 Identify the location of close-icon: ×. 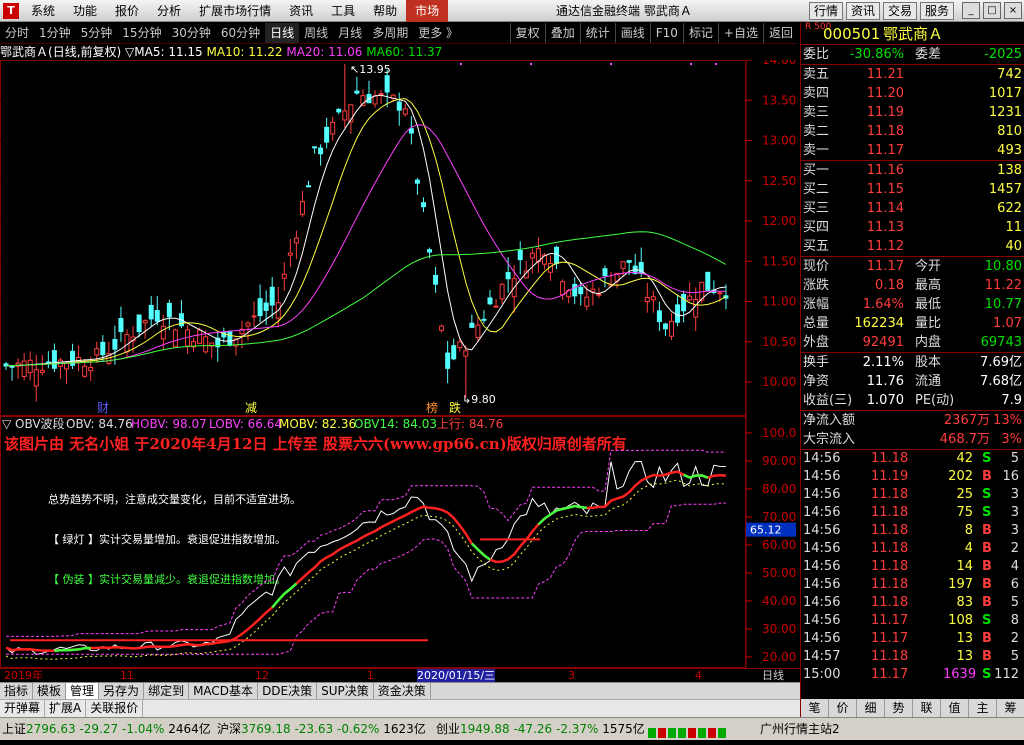
(1013, 10).